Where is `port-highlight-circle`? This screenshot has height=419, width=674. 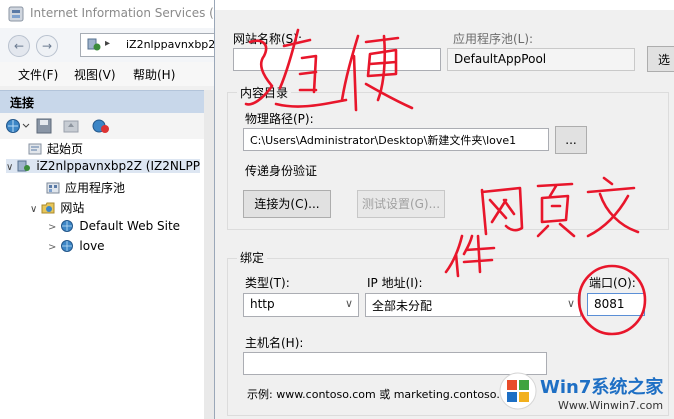
port-highlight-circle is located at coordinates (612, 300).